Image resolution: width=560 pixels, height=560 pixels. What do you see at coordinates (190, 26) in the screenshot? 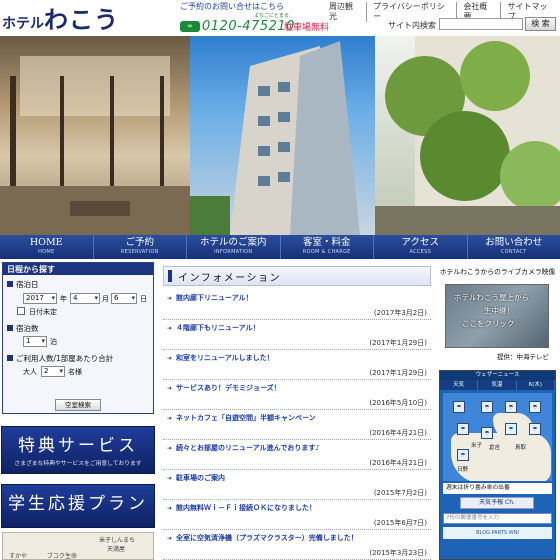
I see `freedial-icon: ∞` at bounding box center [190, 26].